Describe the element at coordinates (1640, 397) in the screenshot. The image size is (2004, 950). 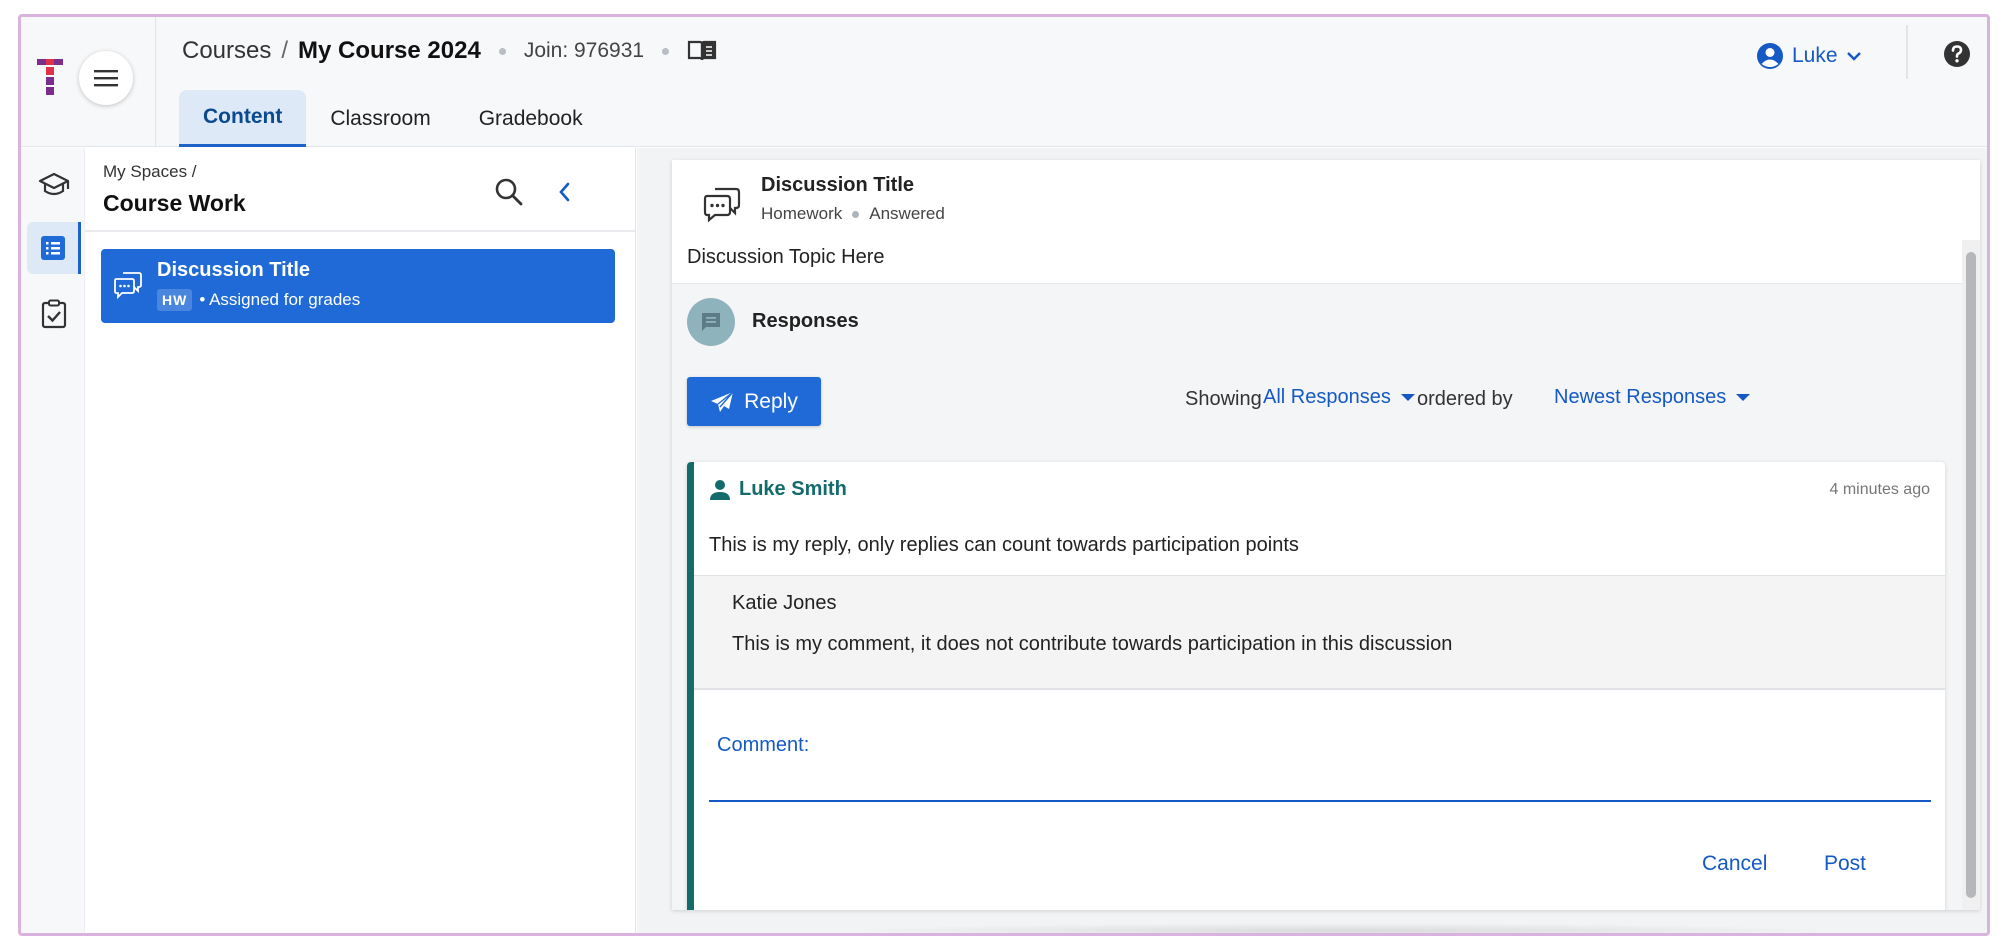
I see `response-order-value: Newest Responses` at that location.